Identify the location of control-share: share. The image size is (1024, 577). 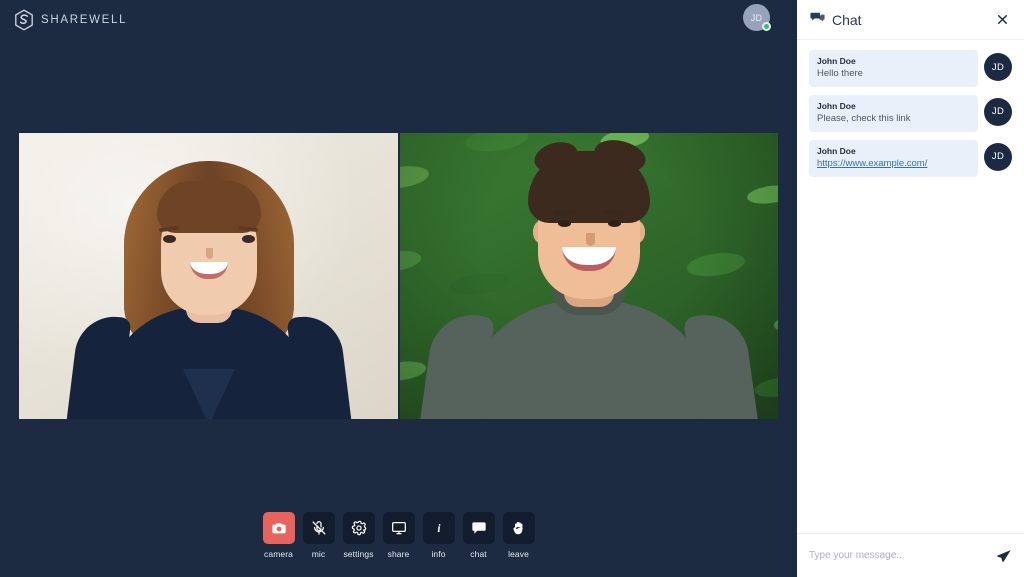
(399, 535).